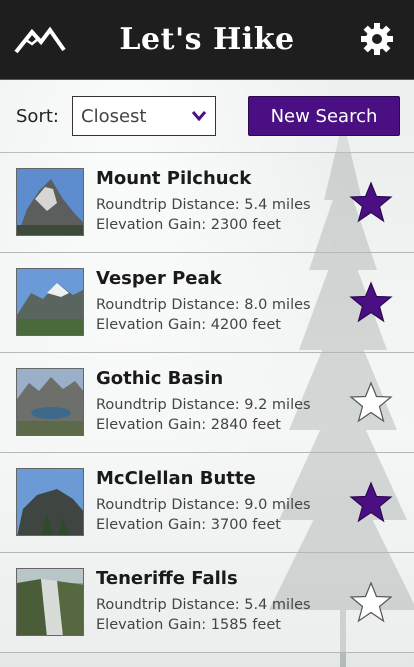 This screenshot has height=667, width=414. What do you see at coordinates (203, 405) in the screenshot?
I see `hike-distance: Roundtrip Distance: 9.2 miles` at bounding box center [203, 405].